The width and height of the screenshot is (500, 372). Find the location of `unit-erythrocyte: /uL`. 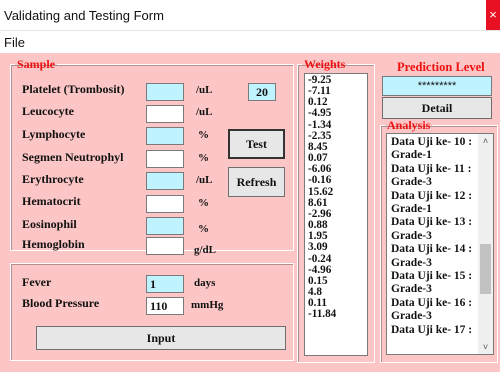

unit-erythrocyte: /uL is located at coordinates (204, 180).